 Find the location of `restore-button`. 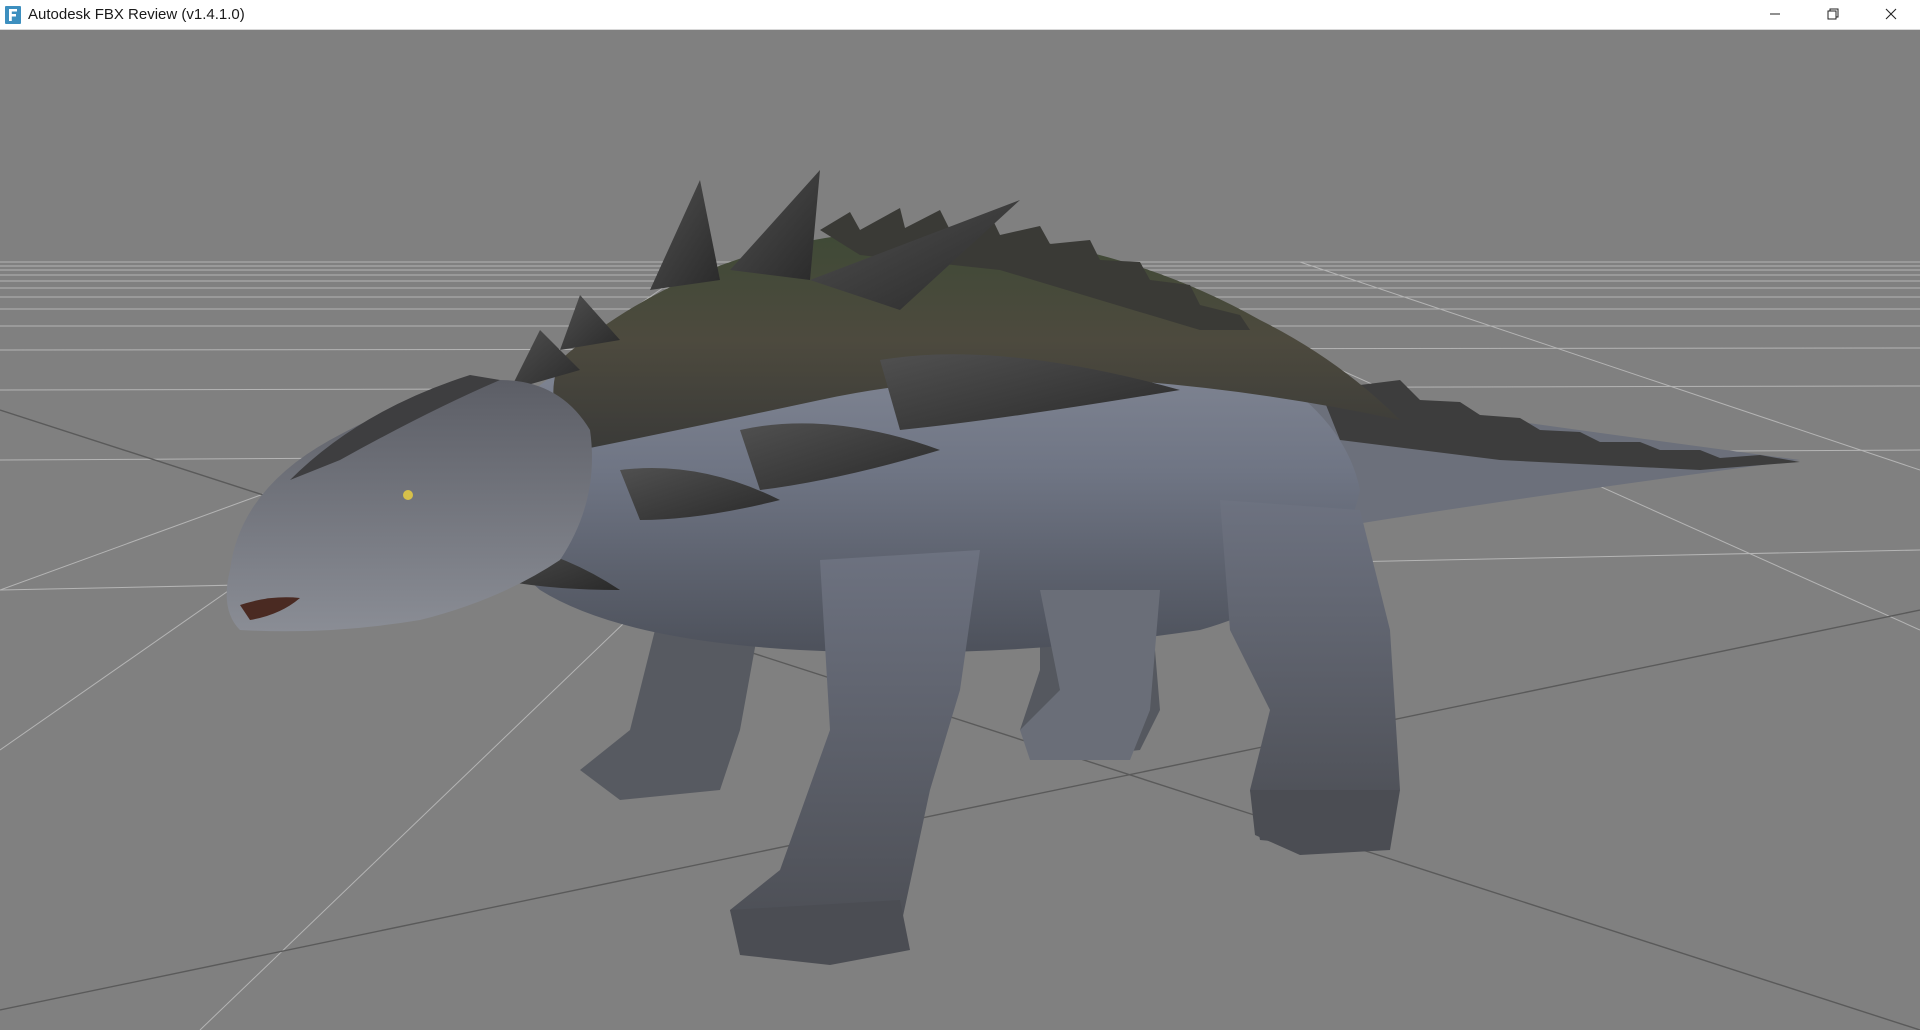

restore-button is located at coordinates (1833, 14).